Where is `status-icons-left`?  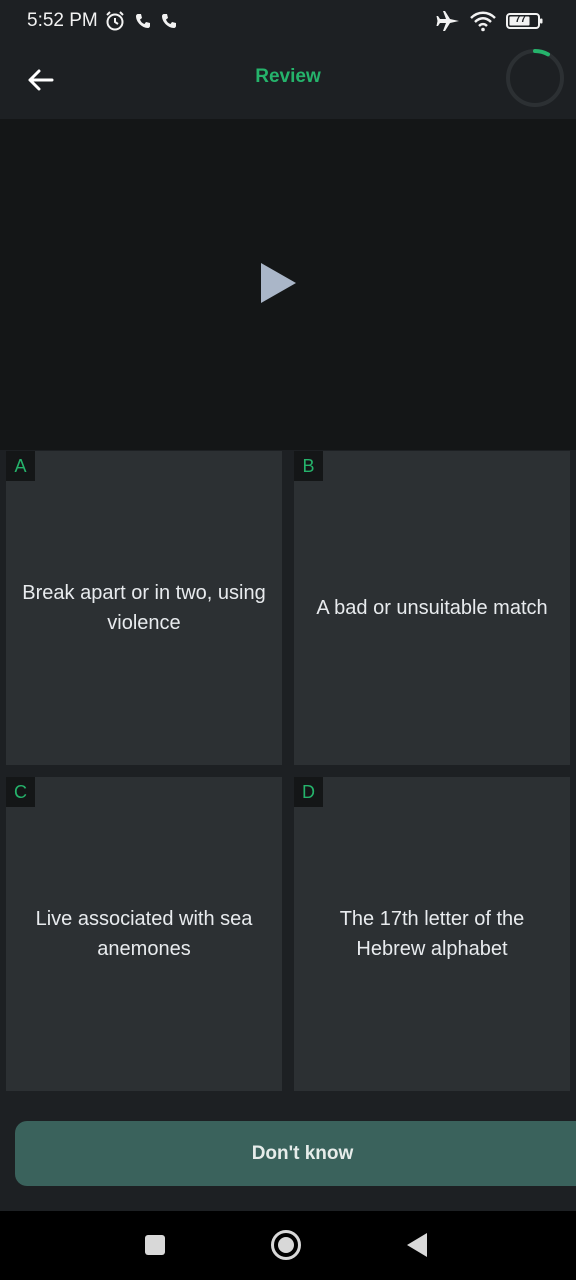
status-icons-left is located at coordinates (141, 21).